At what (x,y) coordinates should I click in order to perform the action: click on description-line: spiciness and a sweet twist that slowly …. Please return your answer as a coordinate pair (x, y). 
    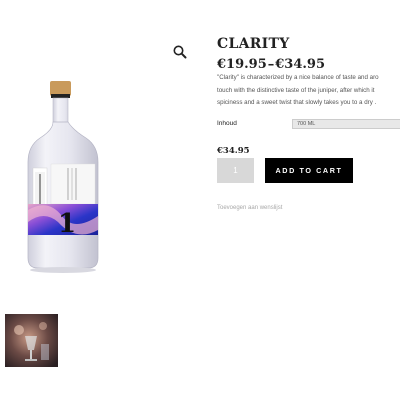
    Looking at the image, I should click on (297, 103).